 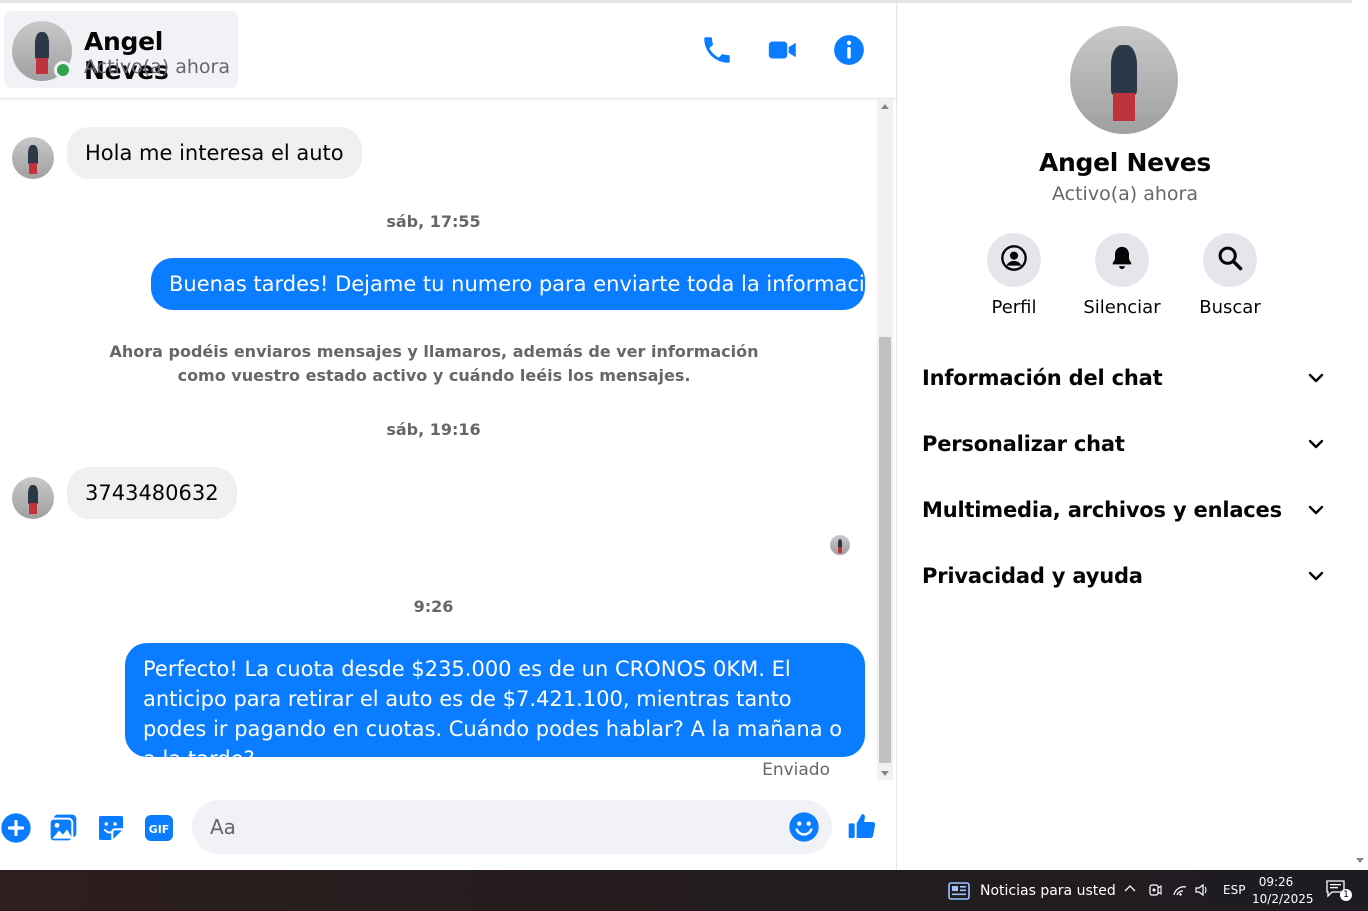 I want to click on scroll-thumb, so click(x=885, y=550).